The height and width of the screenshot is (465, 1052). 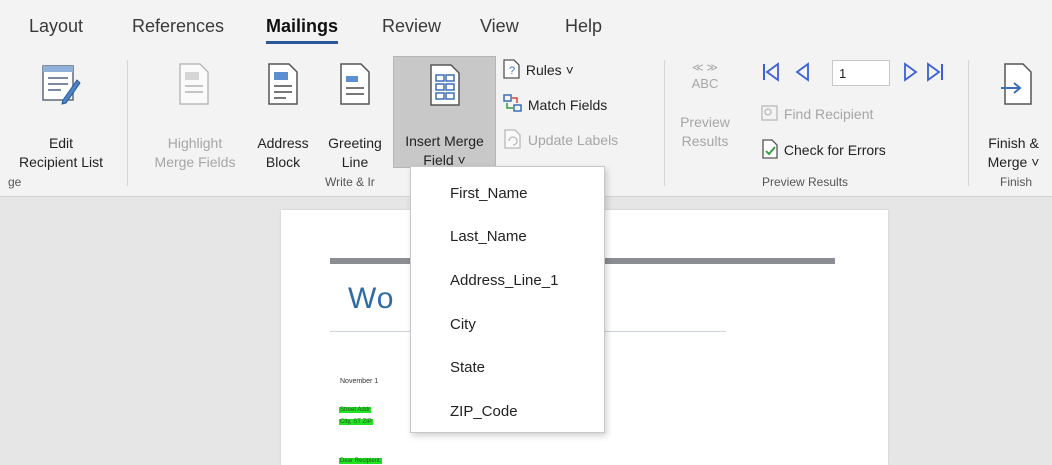 I want to click on finish-merge-icon, so click(x=1016, y=84).